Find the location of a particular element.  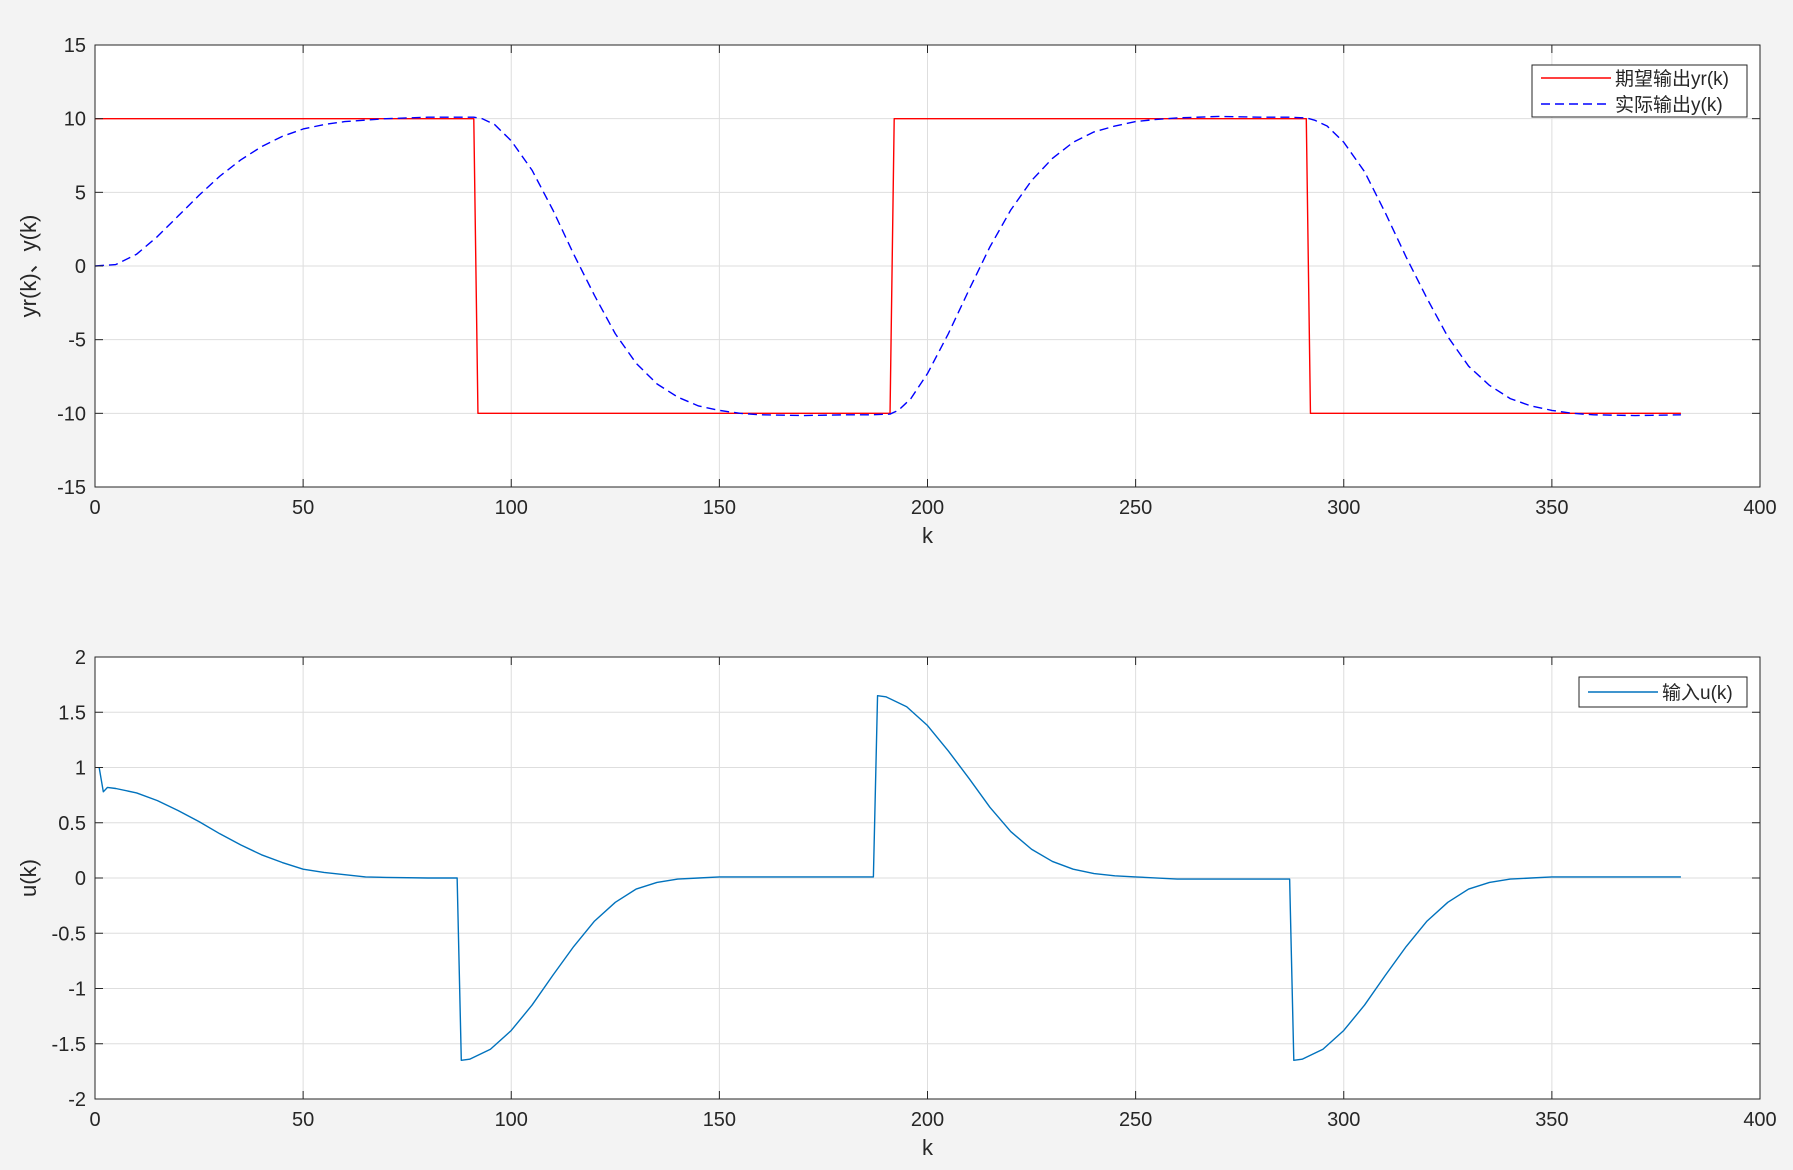

legend: 输入u(k) is located at coordinates (1663, 692).